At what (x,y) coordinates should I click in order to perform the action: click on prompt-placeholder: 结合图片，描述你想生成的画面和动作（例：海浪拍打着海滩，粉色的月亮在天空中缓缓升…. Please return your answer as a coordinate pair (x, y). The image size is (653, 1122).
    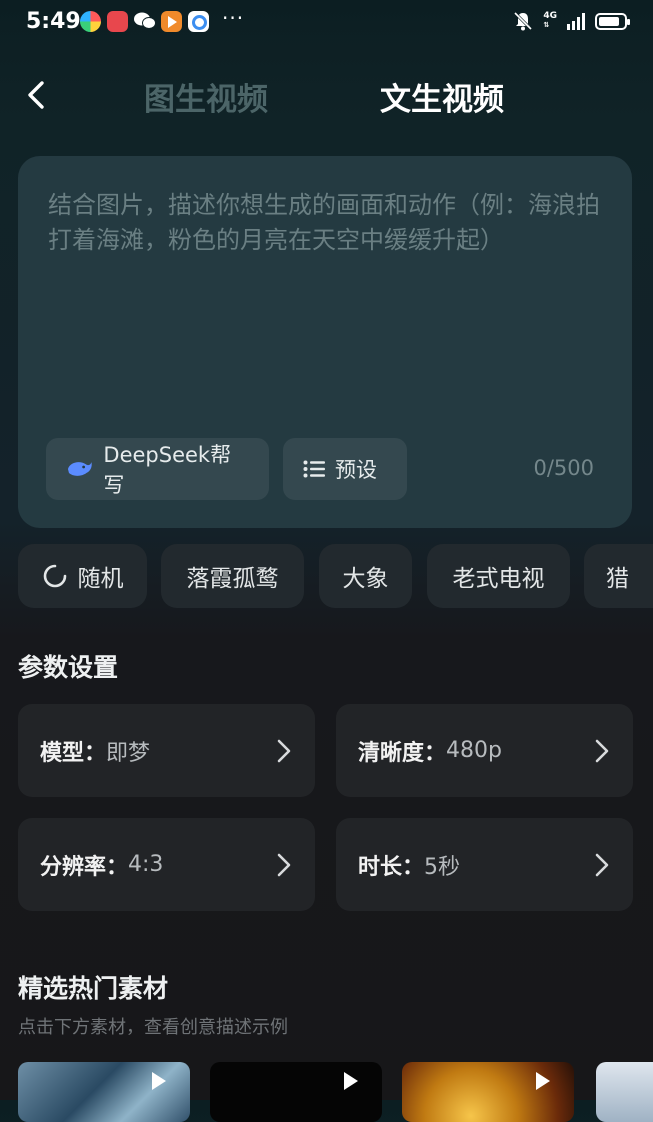
    Looking at the image, I should click on (328, 223).